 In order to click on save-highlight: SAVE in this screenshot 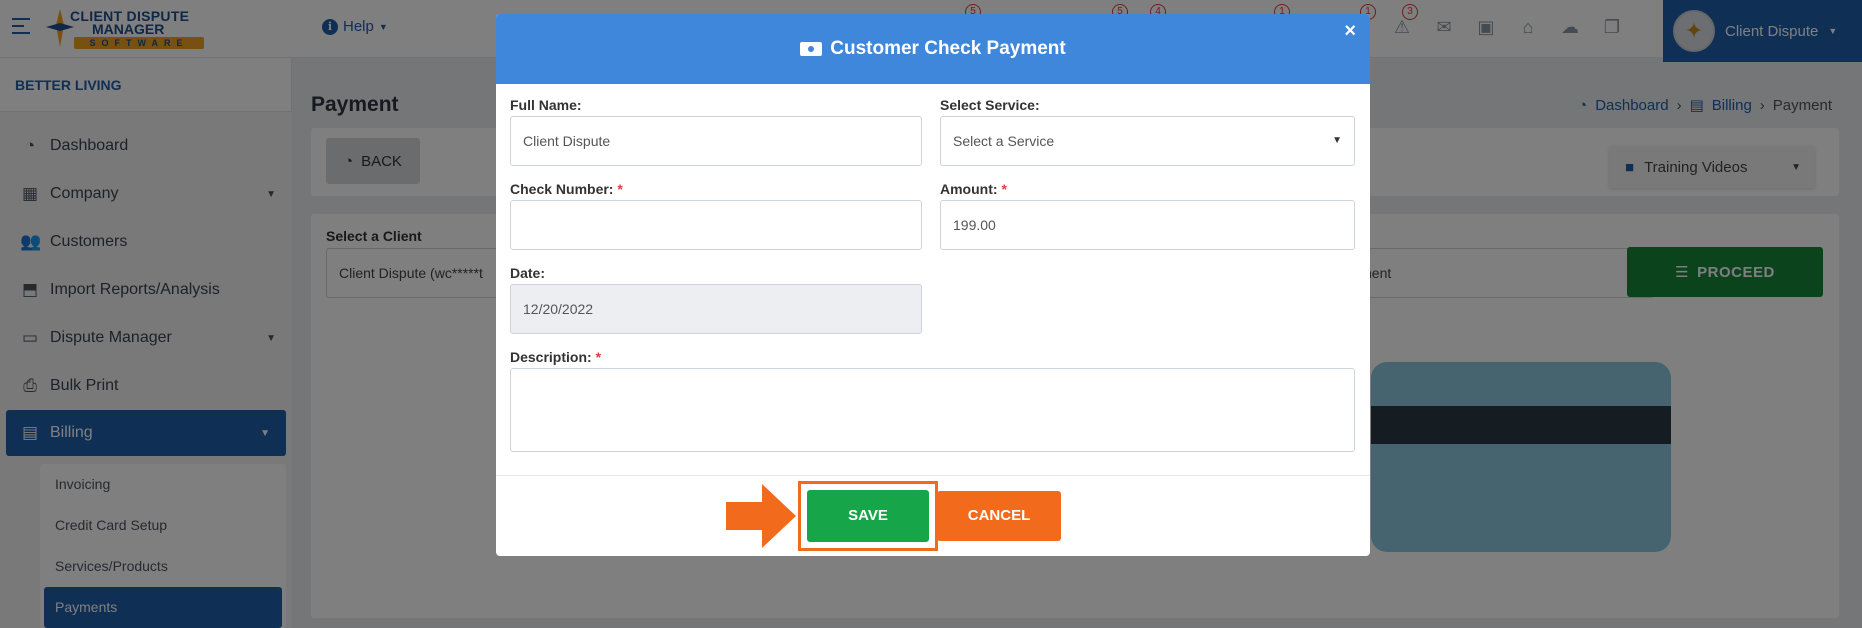, I will do `click(868, 516)`.